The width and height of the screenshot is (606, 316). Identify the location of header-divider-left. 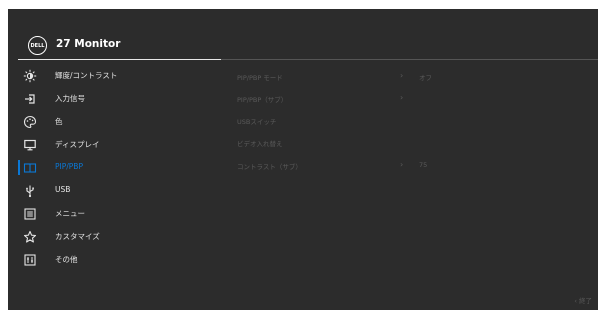
(119, 59).